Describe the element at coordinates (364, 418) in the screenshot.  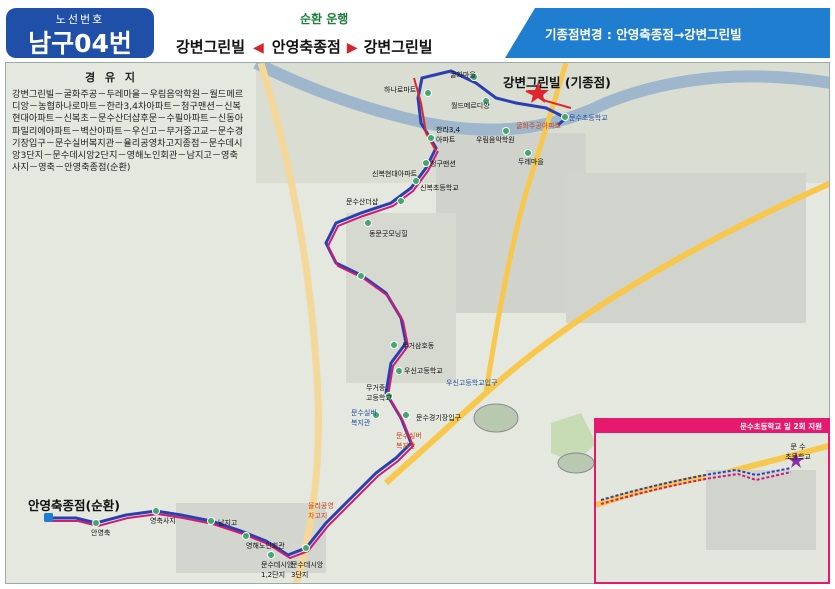
I see `stop-label-silver: 문수실버 복지관` at that location.